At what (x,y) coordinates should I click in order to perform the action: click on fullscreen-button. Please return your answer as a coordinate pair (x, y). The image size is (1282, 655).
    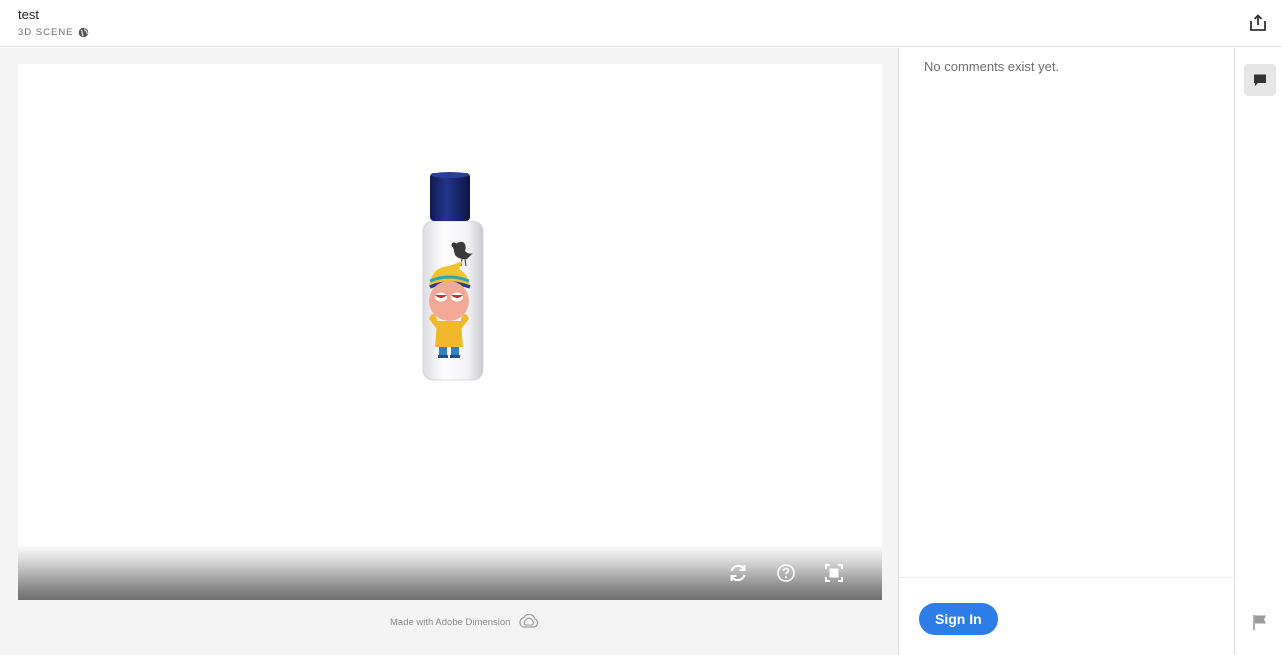
    Looking at the image, I should click on (834, 573).